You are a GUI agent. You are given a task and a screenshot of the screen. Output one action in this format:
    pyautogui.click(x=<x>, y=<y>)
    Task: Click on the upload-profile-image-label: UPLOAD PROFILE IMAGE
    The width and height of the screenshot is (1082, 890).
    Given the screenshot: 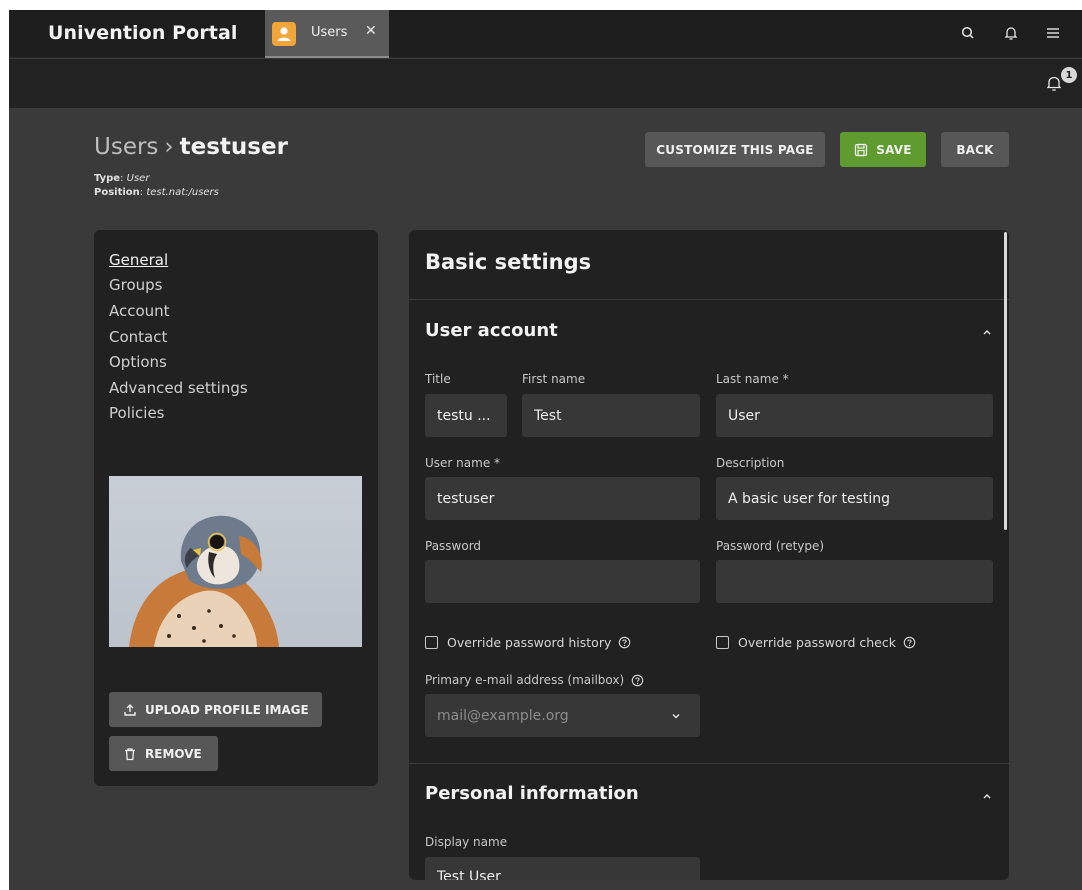 What is the action you would take?
    pyautogui.click(x=227, y=709)
    